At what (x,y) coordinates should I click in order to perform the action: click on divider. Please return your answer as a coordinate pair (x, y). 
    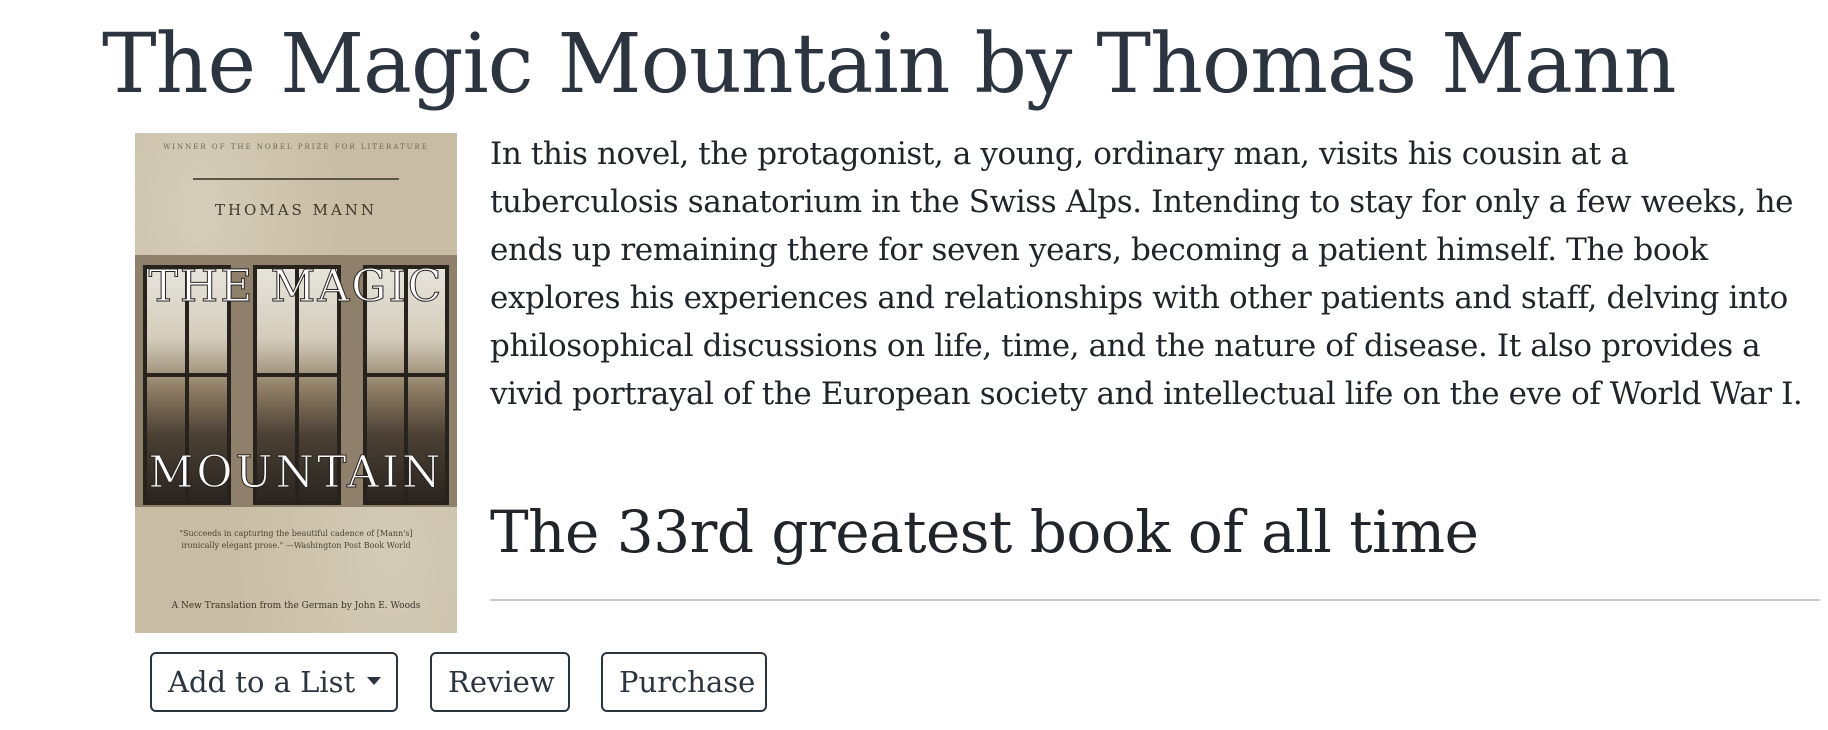
    Looking at the image, I should click on (1155, 600).